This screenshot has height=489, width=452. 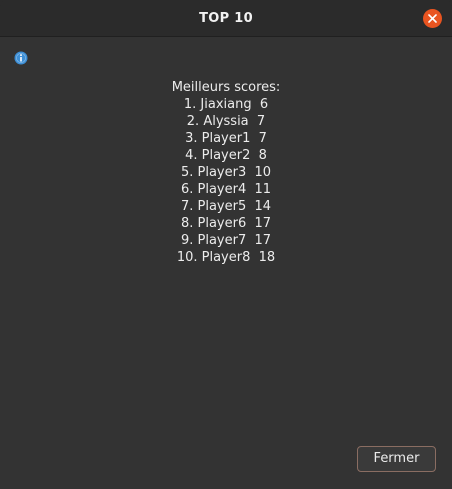 I want to click on score-rank: 2., so click(x=193, y=121).